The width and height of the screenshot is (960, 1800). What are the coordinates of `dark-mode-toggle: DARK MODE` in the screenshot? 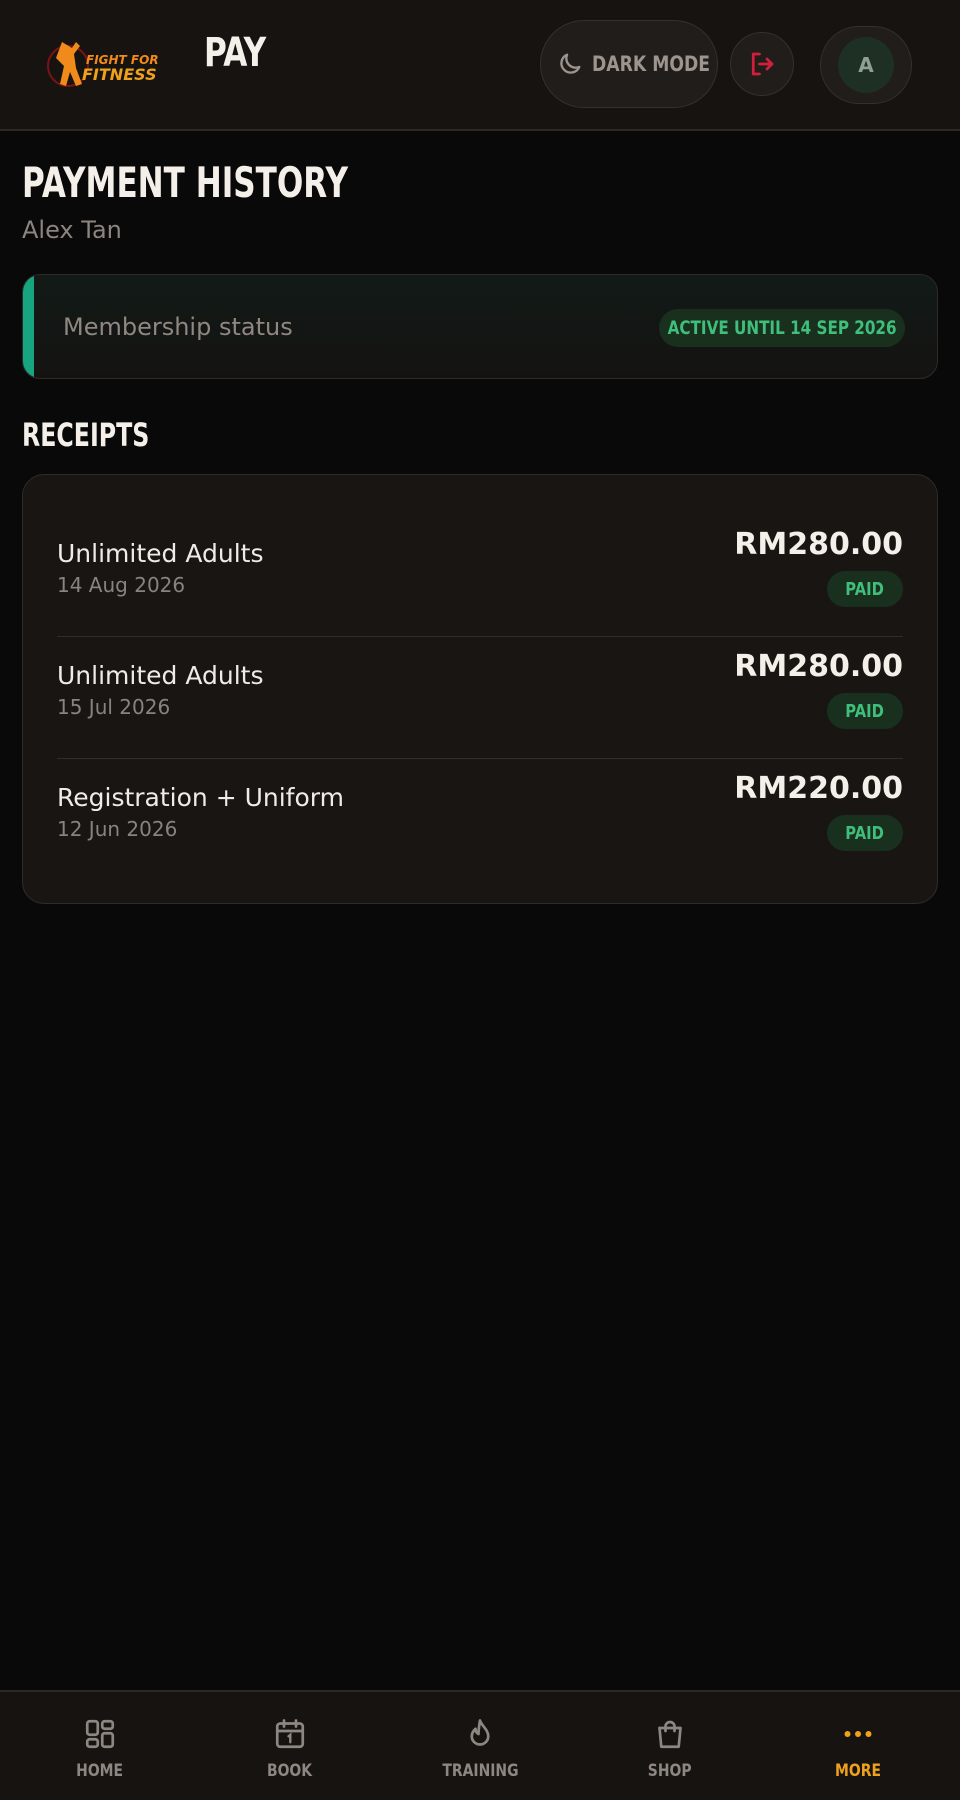 It's located at (629, 64).